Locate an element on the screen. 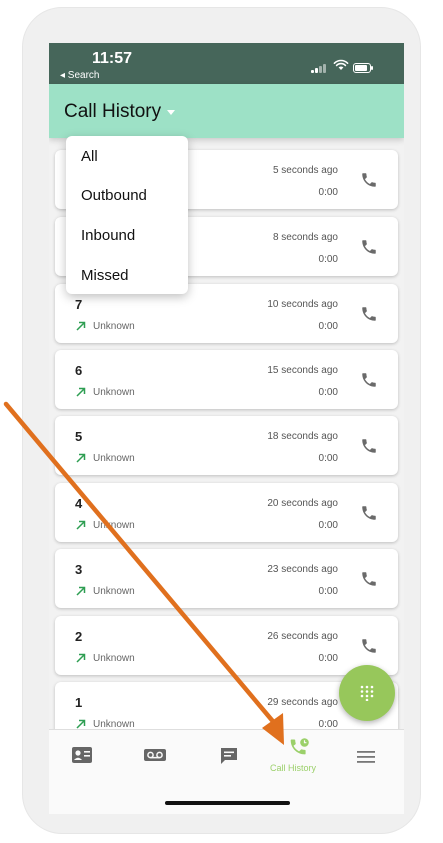  call-number: 3 is located at coordinates (79, 569).